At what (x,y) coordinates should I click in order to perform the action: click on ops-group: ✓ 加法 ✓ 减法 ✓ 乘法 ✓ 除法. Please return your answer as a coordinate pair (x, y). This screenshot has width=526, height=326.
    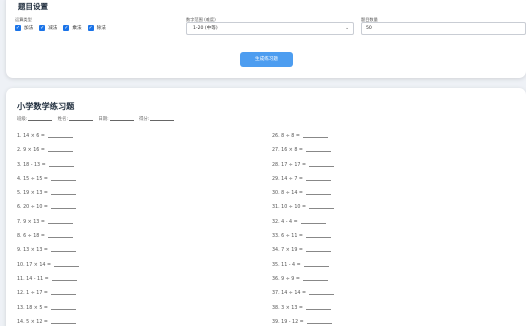
    Looking at the image, I should click on (63, 28).